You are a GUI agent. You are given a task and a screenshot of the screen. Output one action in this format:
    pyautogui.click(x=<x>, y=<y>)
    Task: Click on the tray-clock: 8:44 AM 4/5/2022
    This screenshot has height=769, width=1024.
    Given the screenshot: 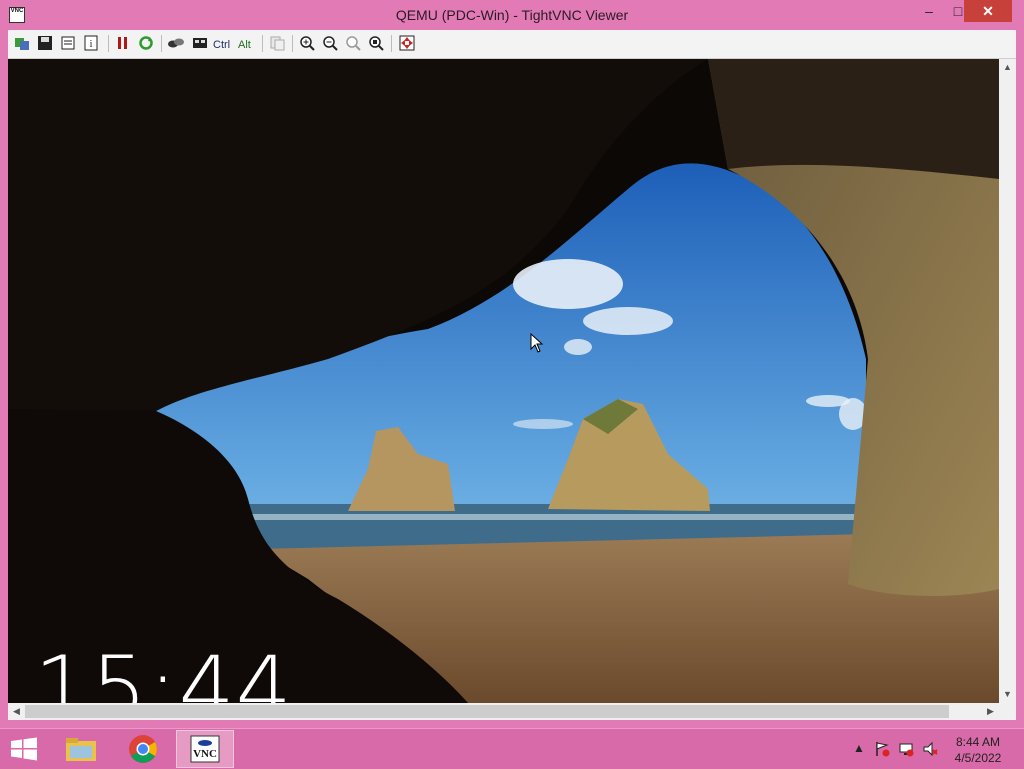 What is the action you would take?
    pyautogui.click(x=978, y=750)
    